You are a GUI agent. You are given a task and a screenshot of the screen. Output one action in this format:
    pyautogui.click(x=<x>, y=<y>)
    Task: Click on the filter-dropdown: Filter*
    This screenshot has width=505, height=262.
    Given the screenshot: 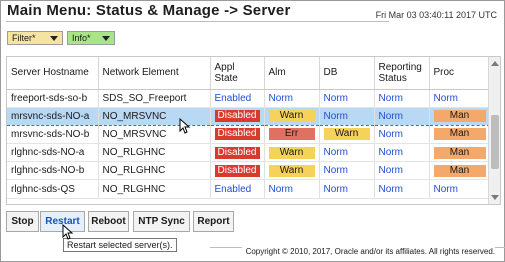 What is the action you would take?
    pyautogui.click(x=35, y=38)
    